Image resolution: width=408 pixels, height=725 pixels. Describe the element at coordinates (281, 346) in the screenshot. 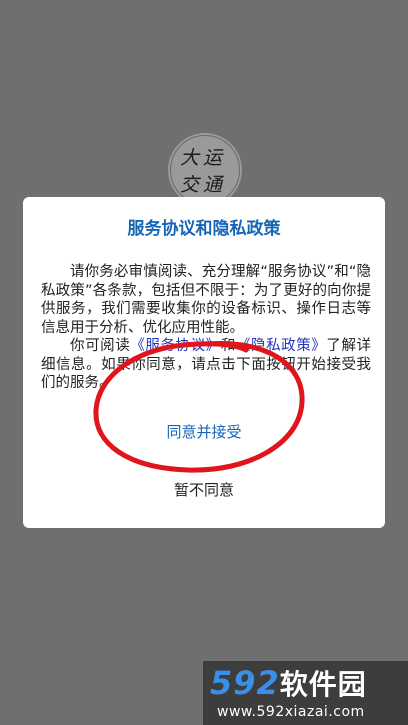

I see `privacy-policy-link: 《隐私政策》` at that location.